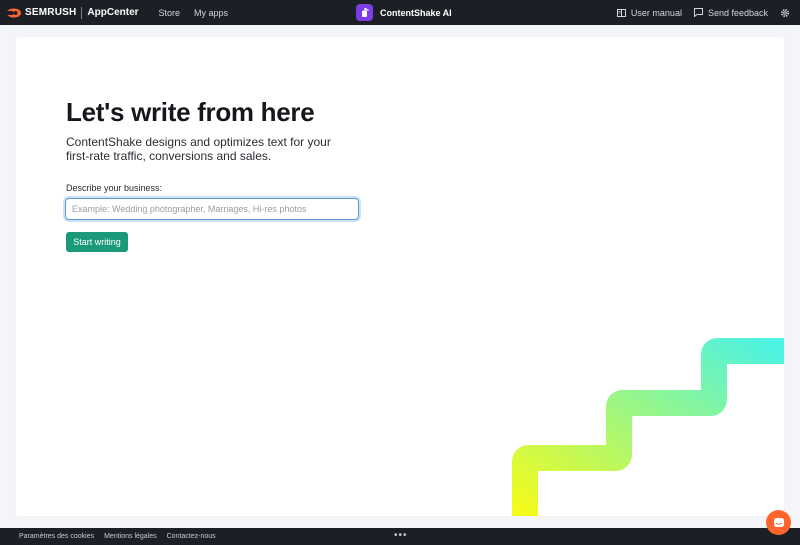 This screenshot has height=545, width=800. Describe the element at coordinates (190, 112) in the screenshot. I see `page-heading: Let's write from here` at that location.